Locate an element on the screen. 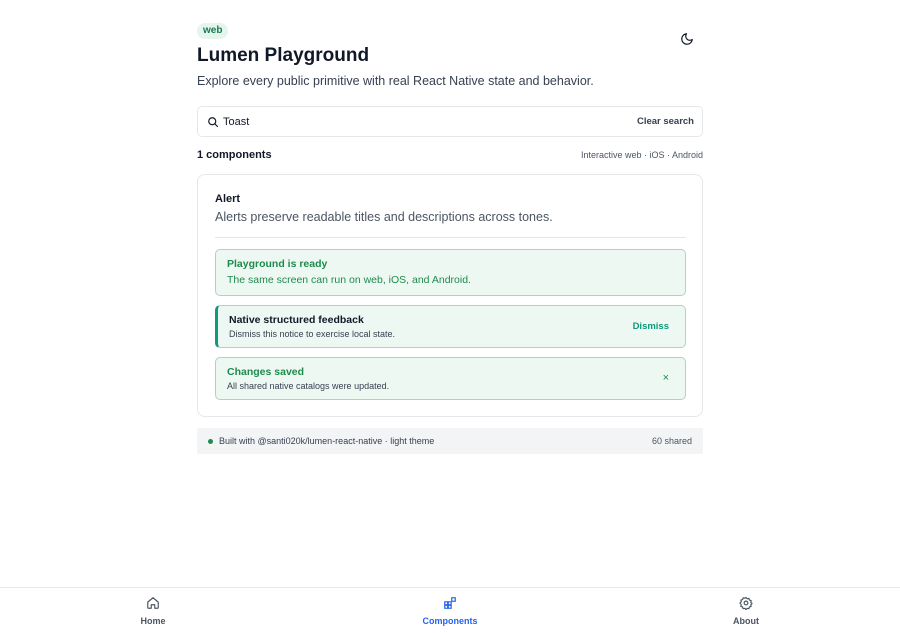  search-box: Clear search is located at coordinates (450, 121).